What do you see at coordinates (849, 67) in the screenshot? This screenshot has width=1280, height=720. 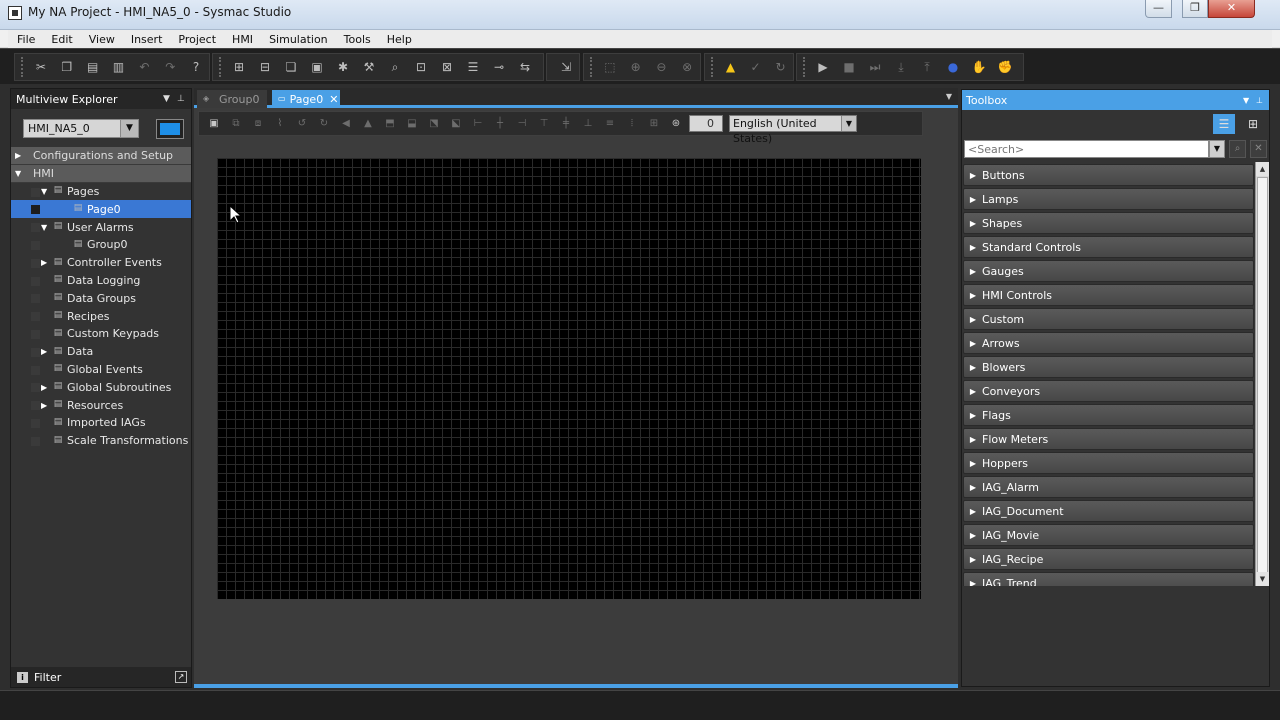 I see `stop-icon: ■` at bounding box center [849, 67].